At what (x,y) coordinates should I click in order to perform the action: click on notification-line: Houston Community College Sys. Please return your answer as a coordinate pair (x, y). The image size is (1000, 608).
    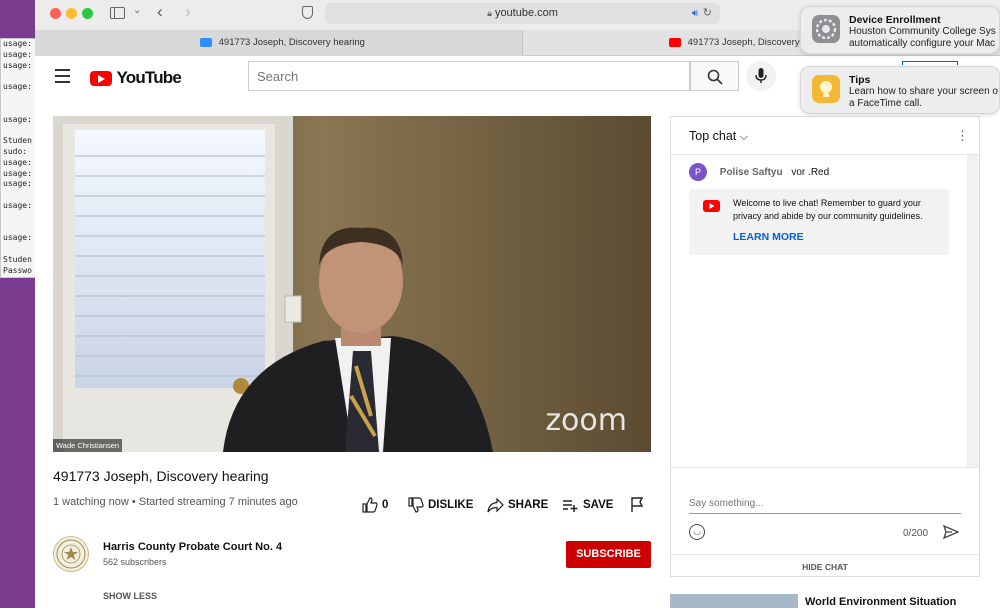
    Looking at the image, I should click on (922, 31).